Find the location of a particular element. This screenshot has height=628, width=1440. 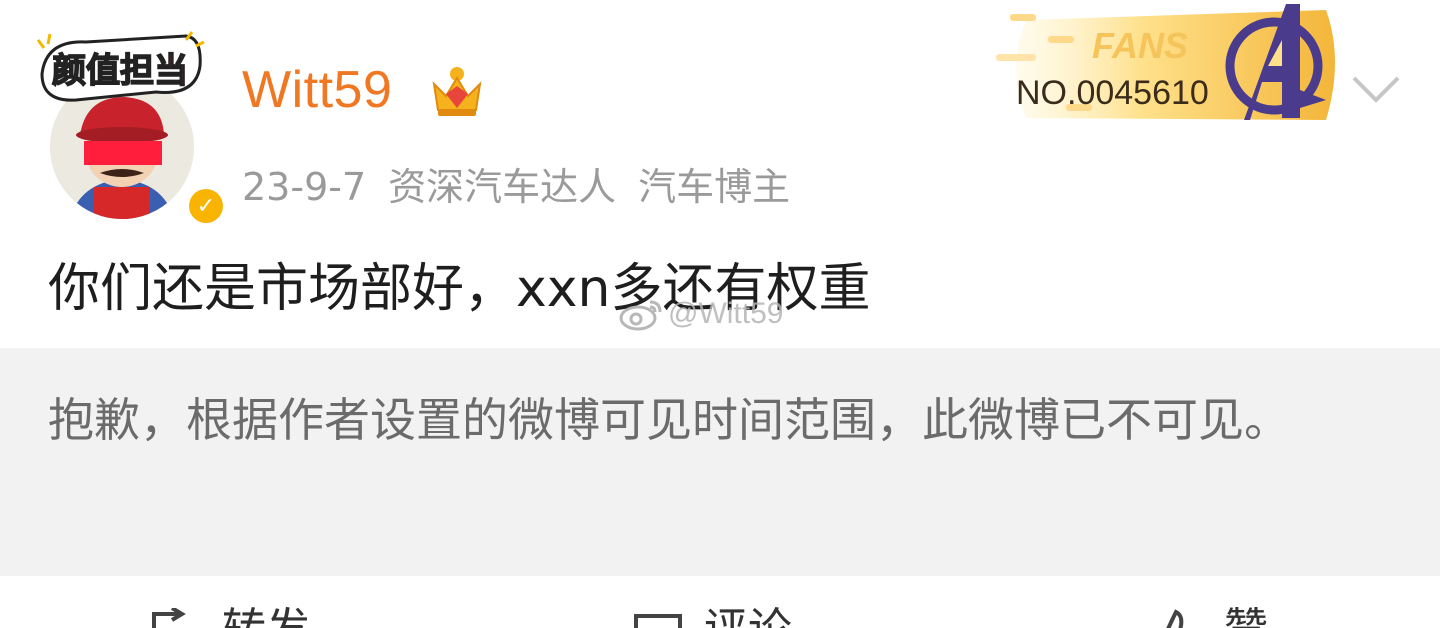

comment-button: 评论 is located at coordinates (711, 618).